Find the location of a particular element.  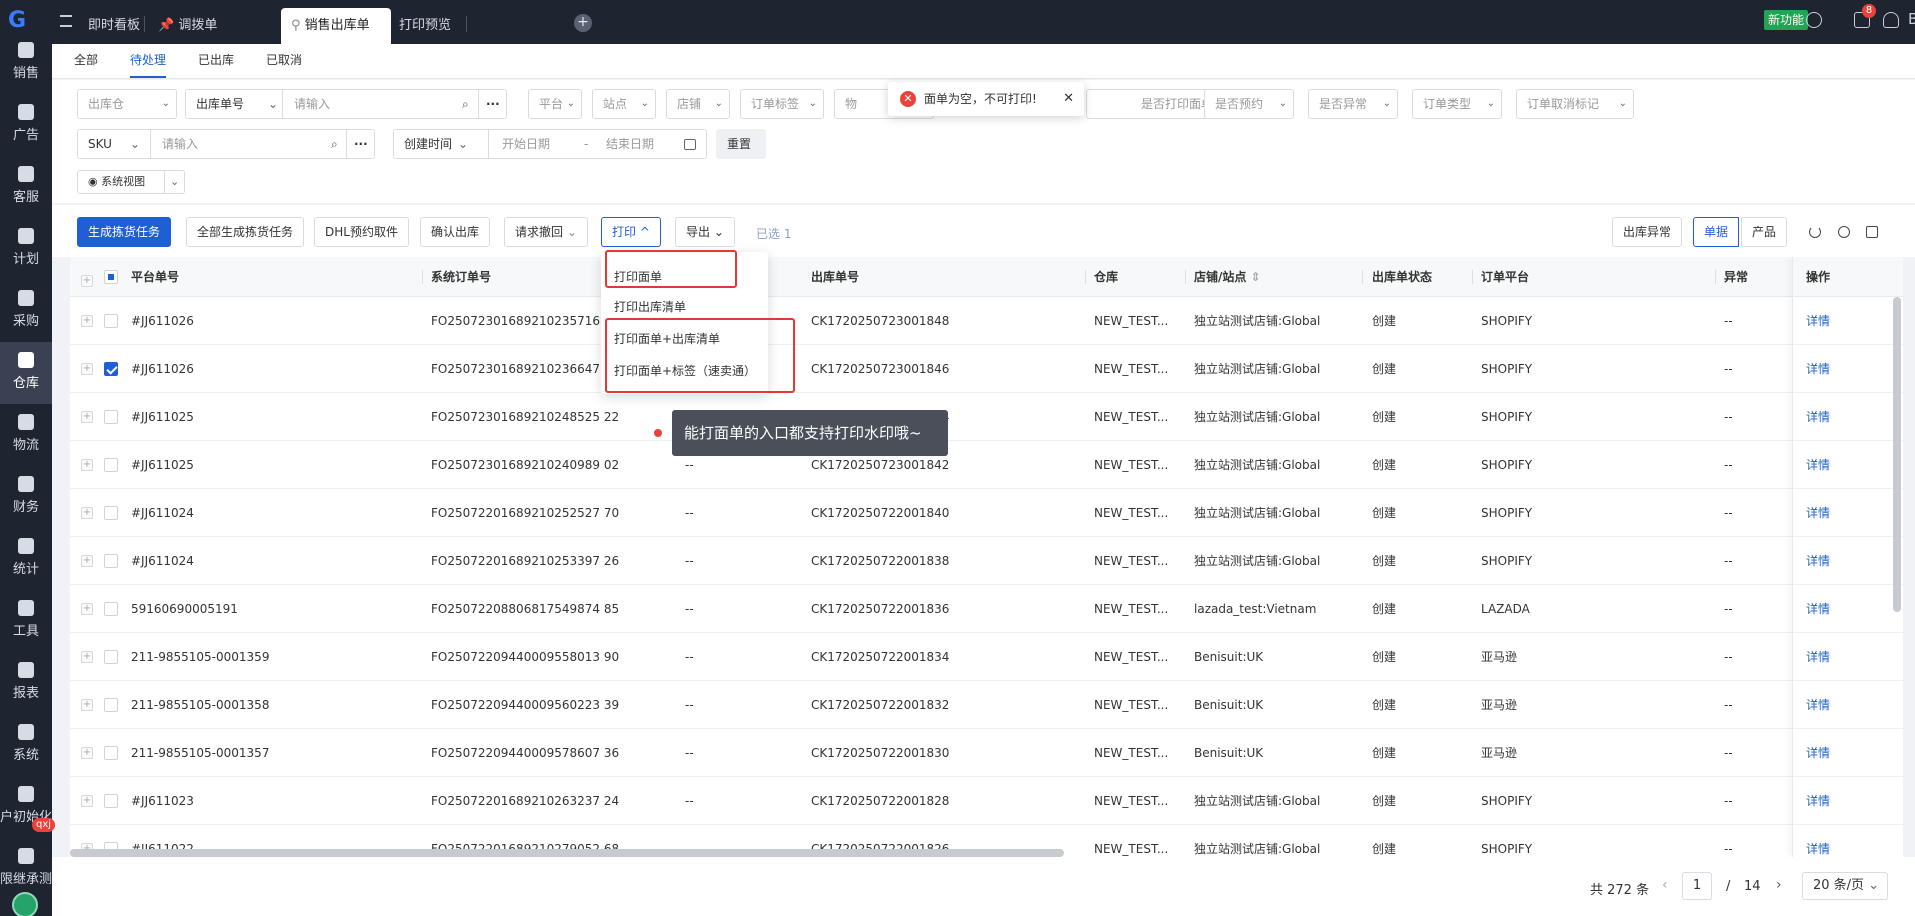

horizontal-scrollbar is located at coordinates (567, 853).